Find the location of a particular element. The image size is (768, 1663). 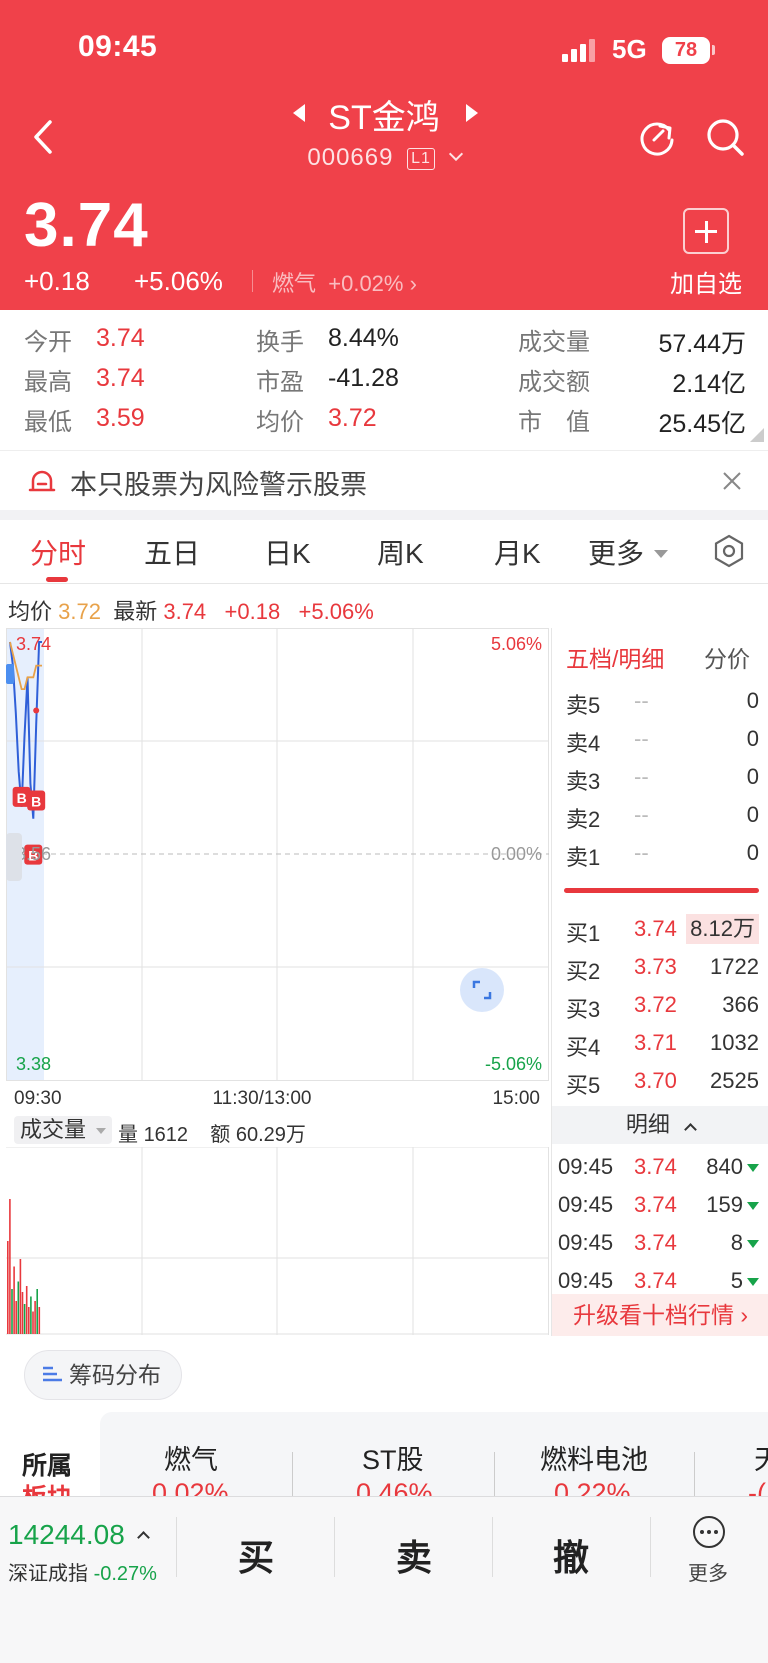

bid-row: 买3 3.72 366 is located at coordinates (660, 1005).